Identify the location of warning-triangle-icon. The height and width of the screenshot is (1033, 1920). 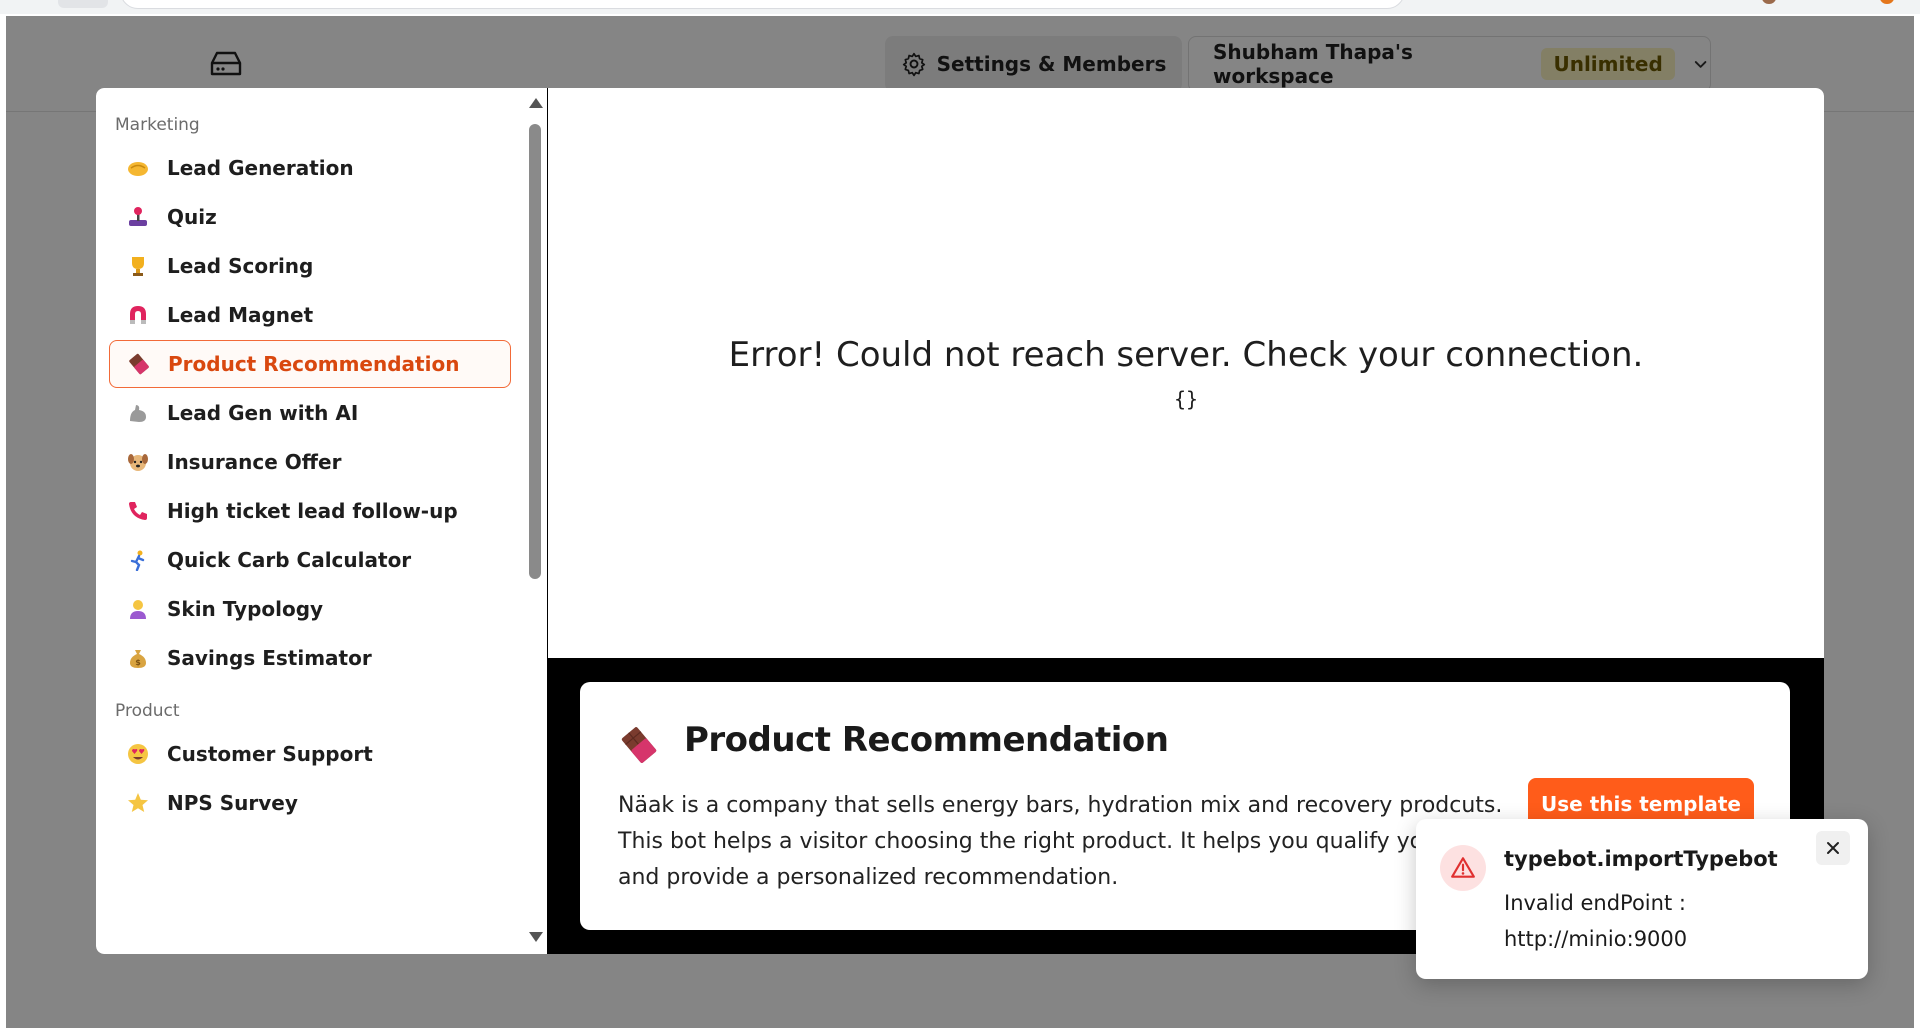
(1463, 867).